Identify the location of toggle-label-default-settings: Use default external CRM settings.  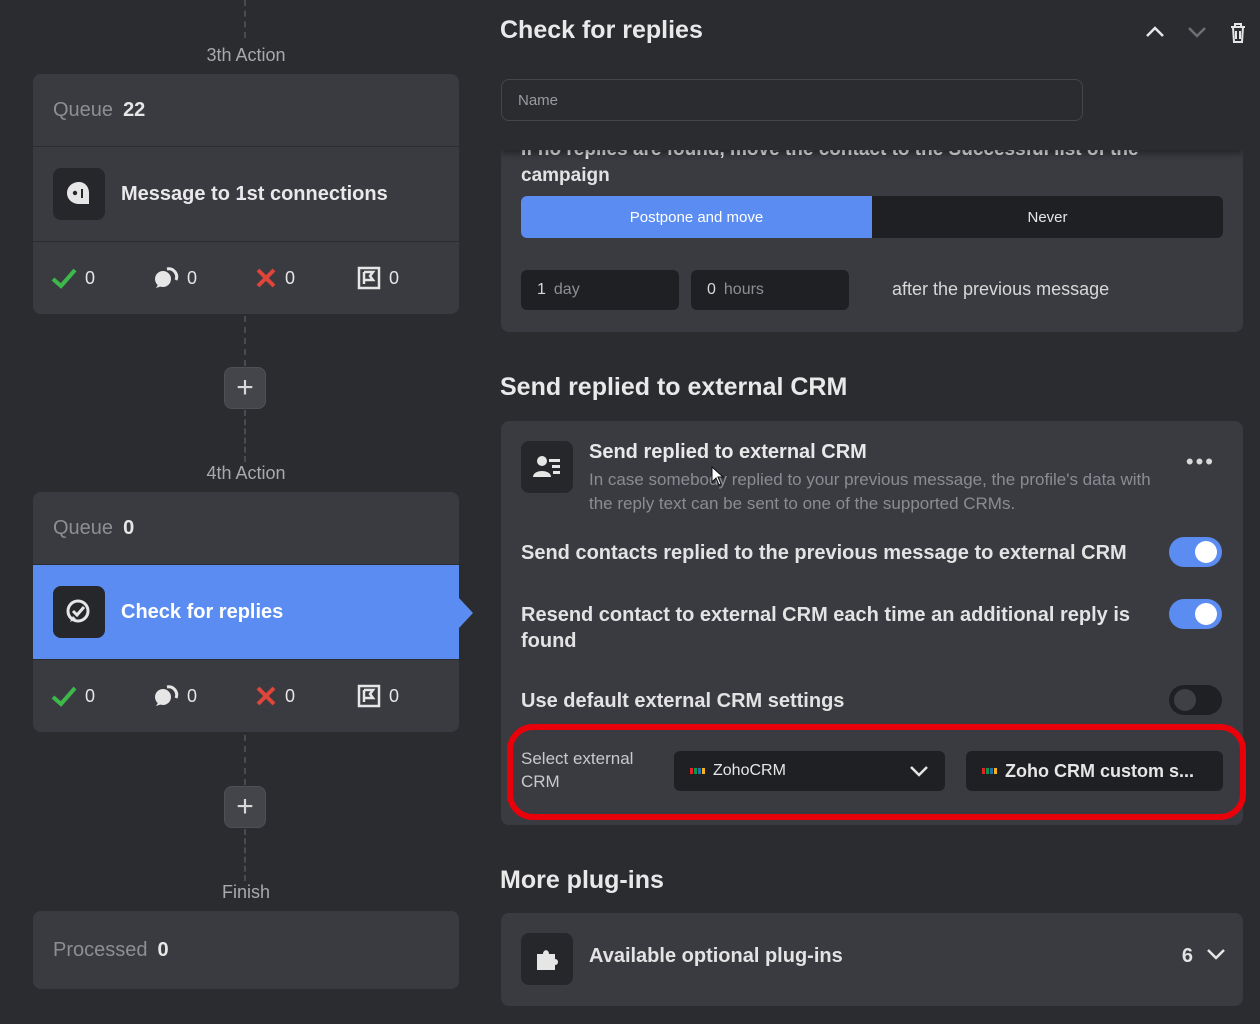
(683, 701).